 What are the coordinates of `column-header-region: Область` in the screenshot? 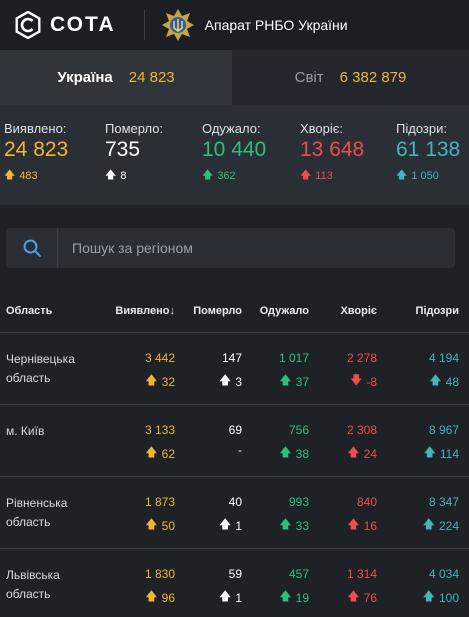 It's located at (51, 311).